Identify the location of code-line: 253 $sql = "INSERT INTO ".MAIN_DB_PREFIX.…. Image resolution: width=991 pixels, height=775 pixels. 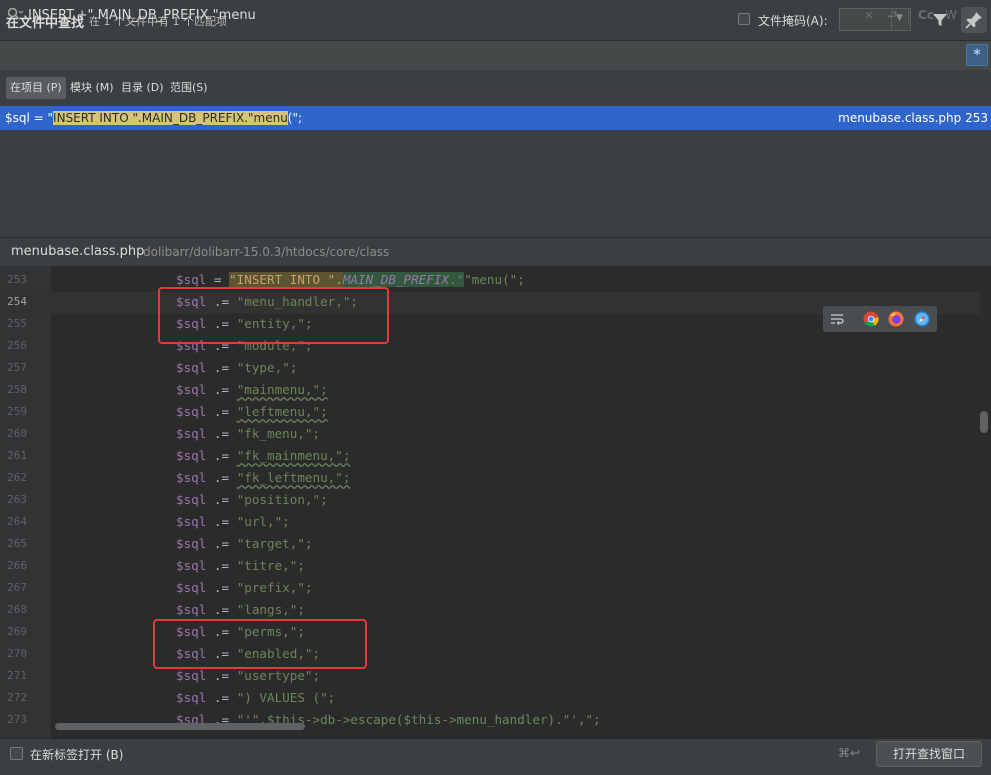
(490, 281).